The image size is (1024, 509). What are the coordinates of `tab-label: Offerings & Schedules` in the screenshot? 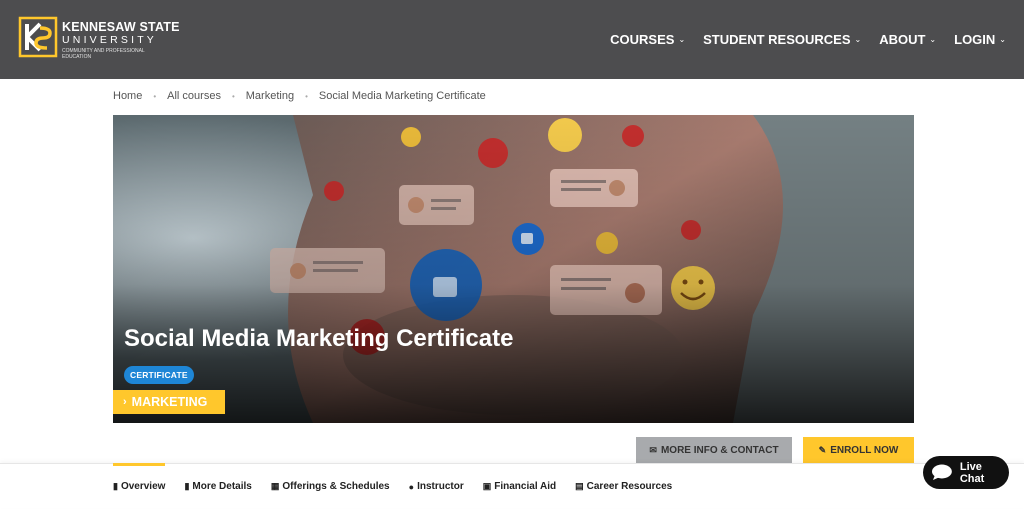 It's located at (336, 486).